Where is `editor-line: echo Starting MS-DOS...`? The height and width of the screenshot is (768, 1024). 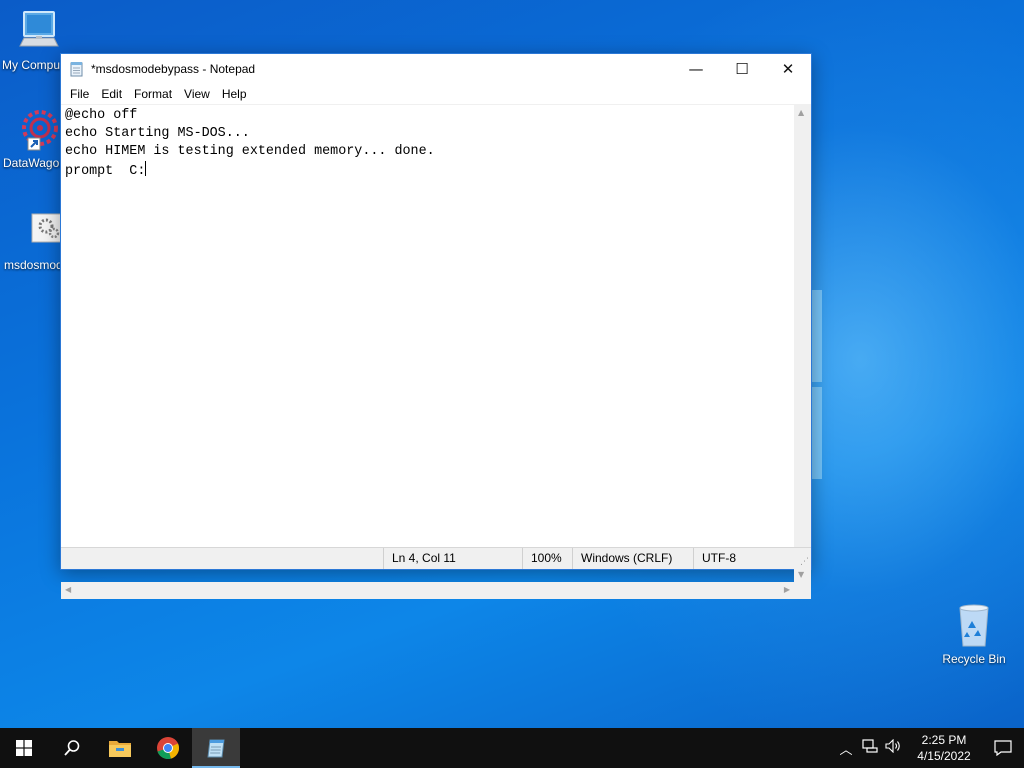 editor-line: echo Starting MS-DOS... is located at coordinates (157, 133).